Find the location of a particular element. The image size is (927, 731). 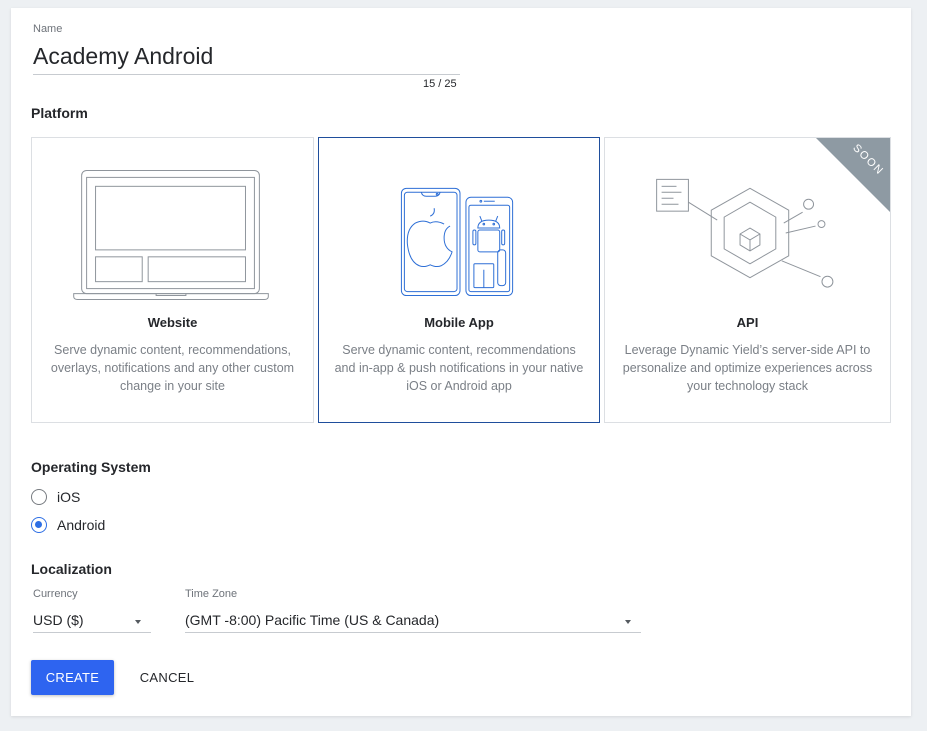

localization-section-title: Localization is located at coordinates (71, 569).